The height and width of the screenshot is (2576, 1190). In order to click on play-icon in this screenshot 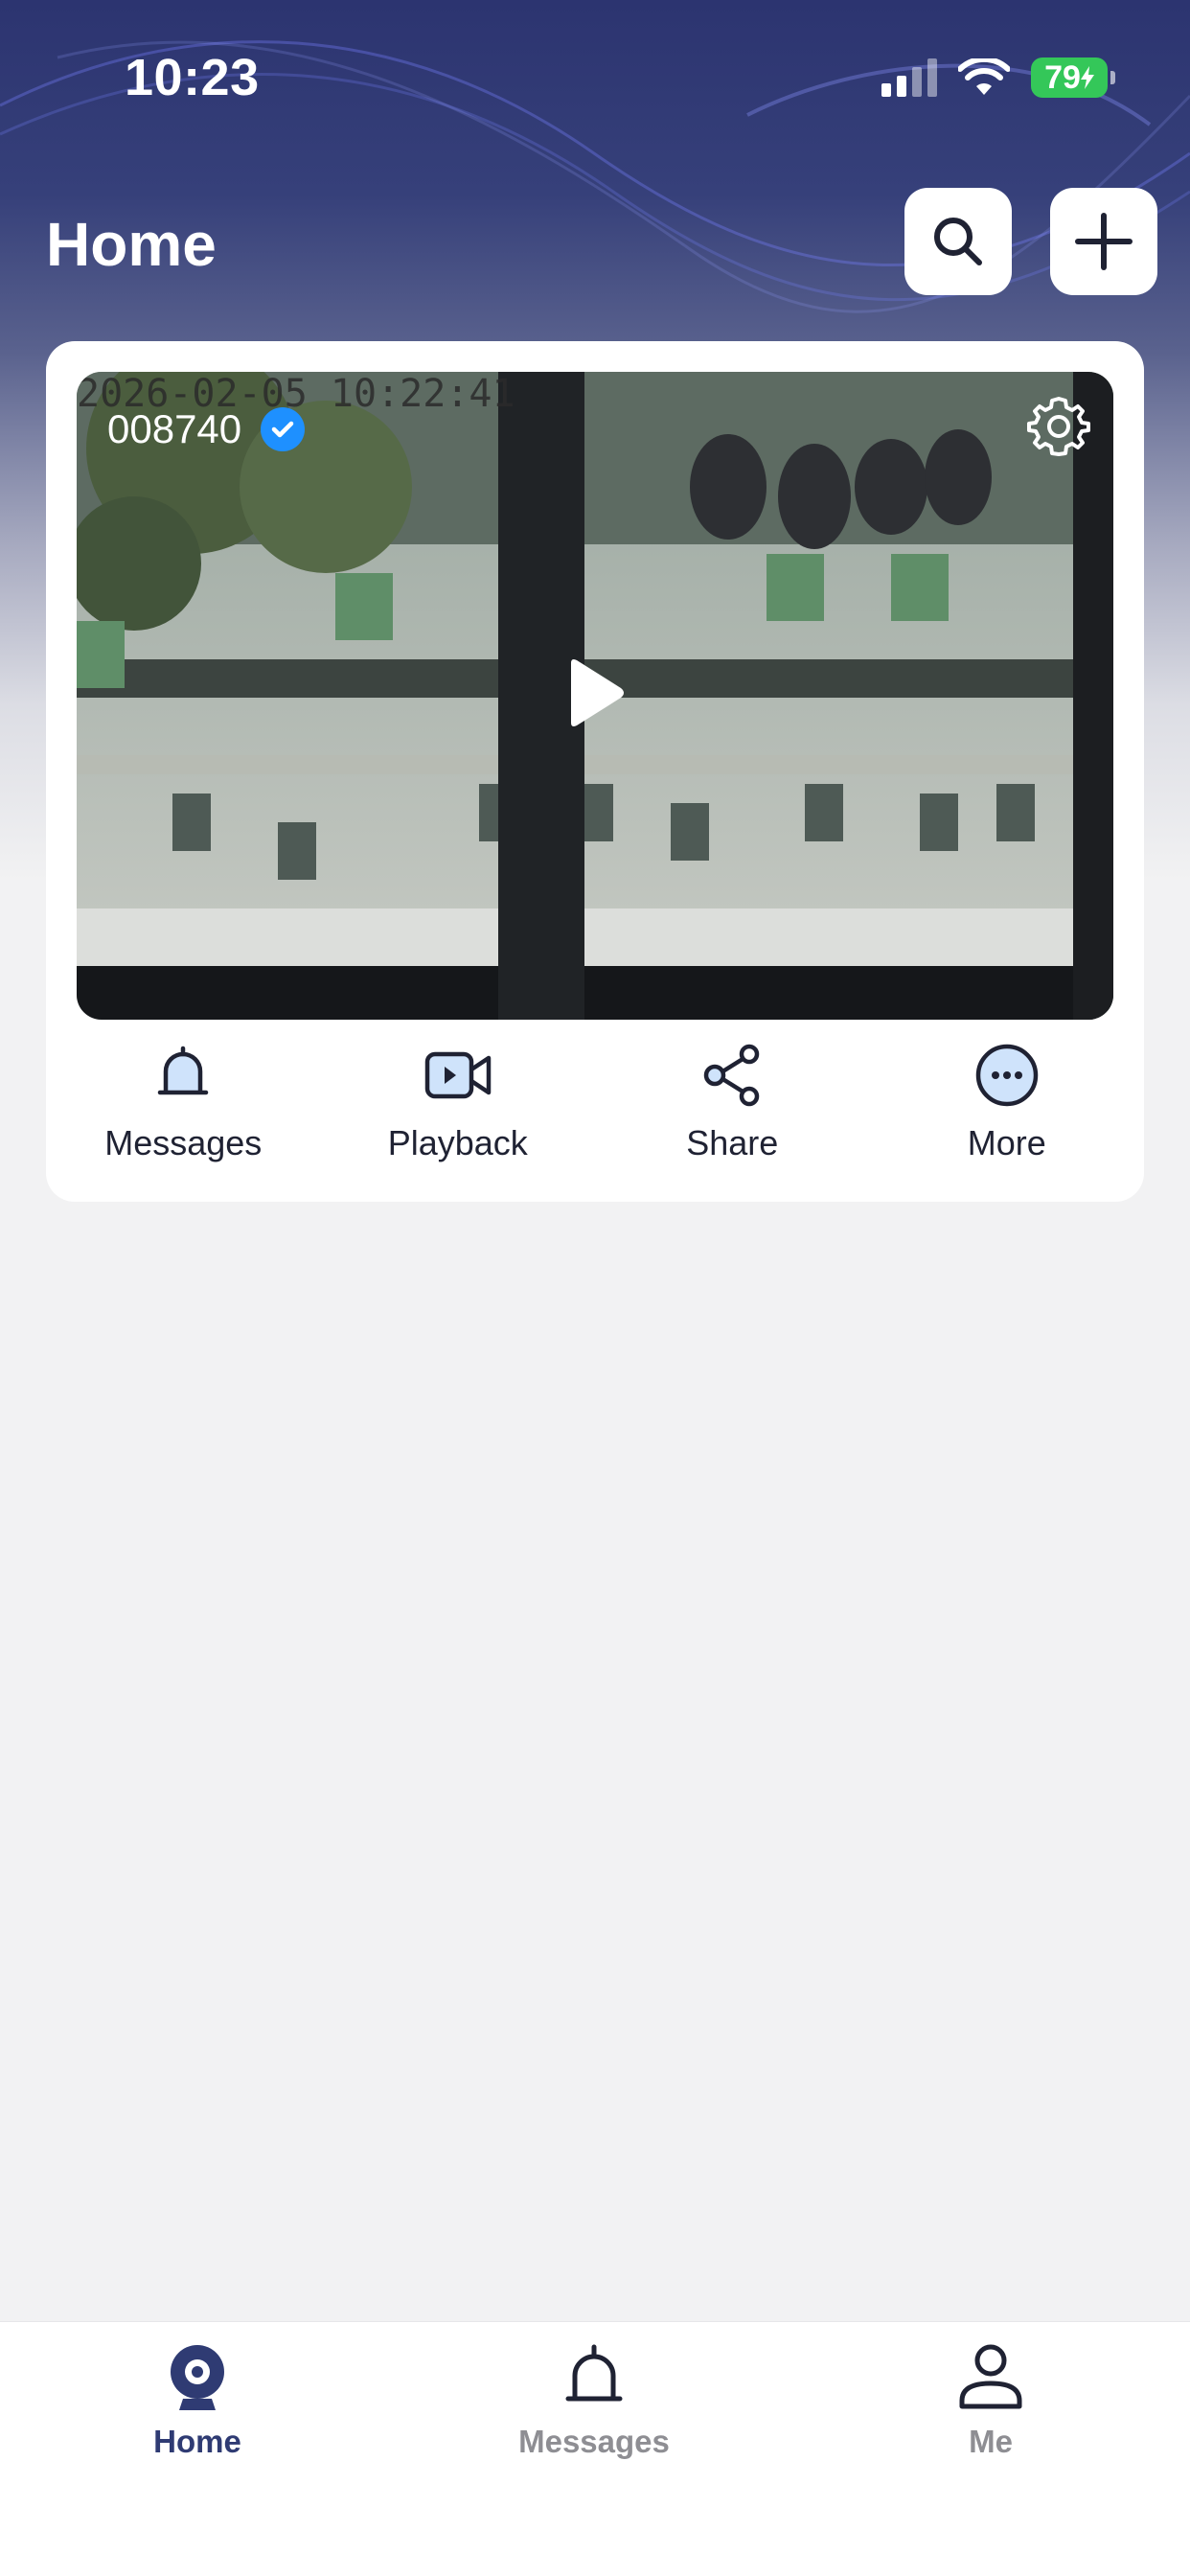, I will do `click(595, 692)`.